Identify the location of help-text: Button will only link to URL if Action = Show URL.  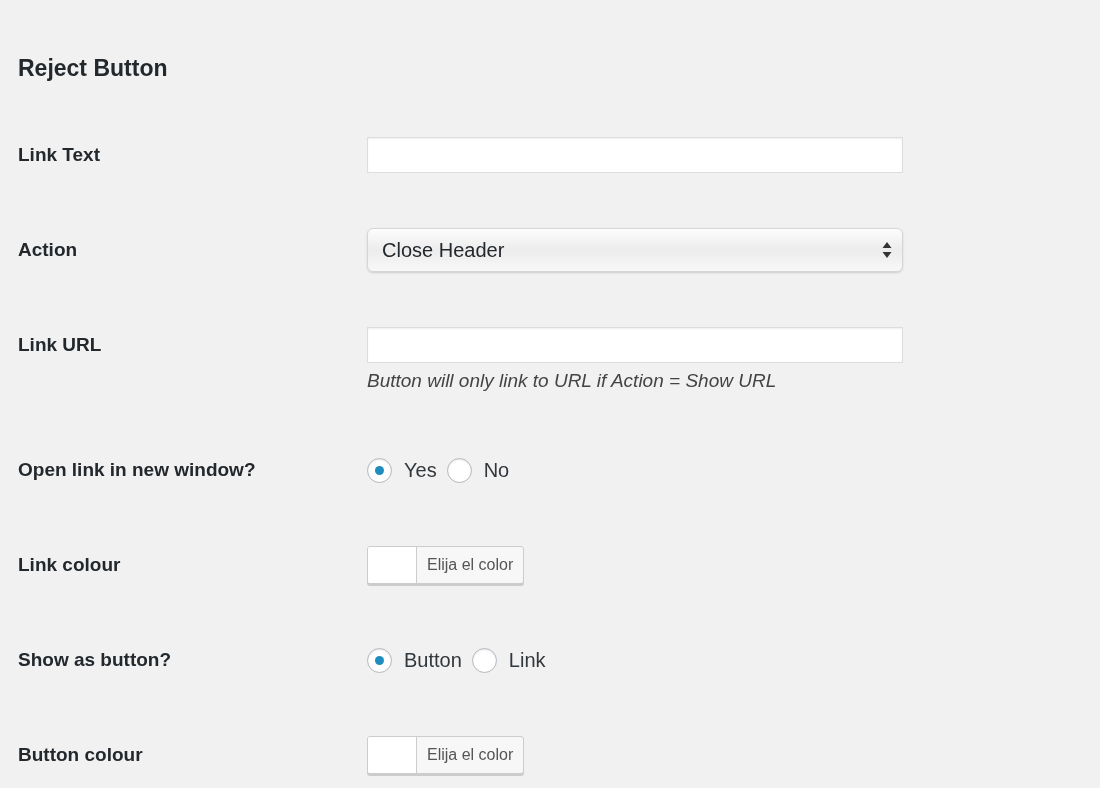
(572, 381).